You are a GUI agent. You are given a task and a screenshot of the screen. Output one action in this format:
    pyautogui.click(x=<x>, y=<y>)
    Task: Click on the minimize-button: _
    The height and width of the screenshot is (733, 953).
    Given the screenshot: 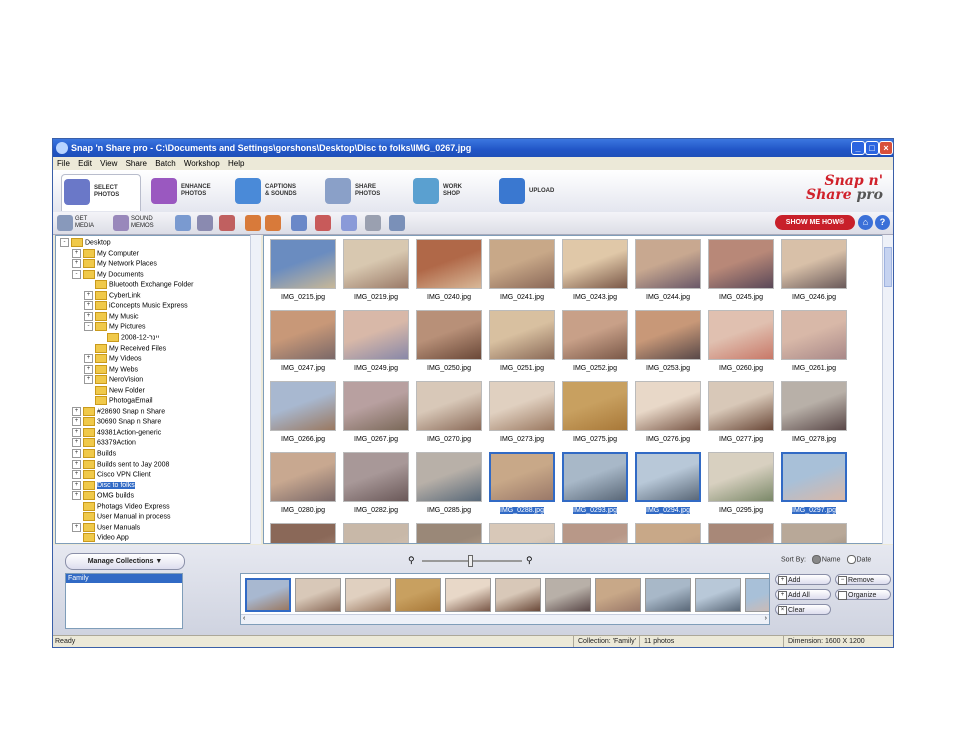 What is the action you would take?
    pyautogui.click(x=858, y=148)
    